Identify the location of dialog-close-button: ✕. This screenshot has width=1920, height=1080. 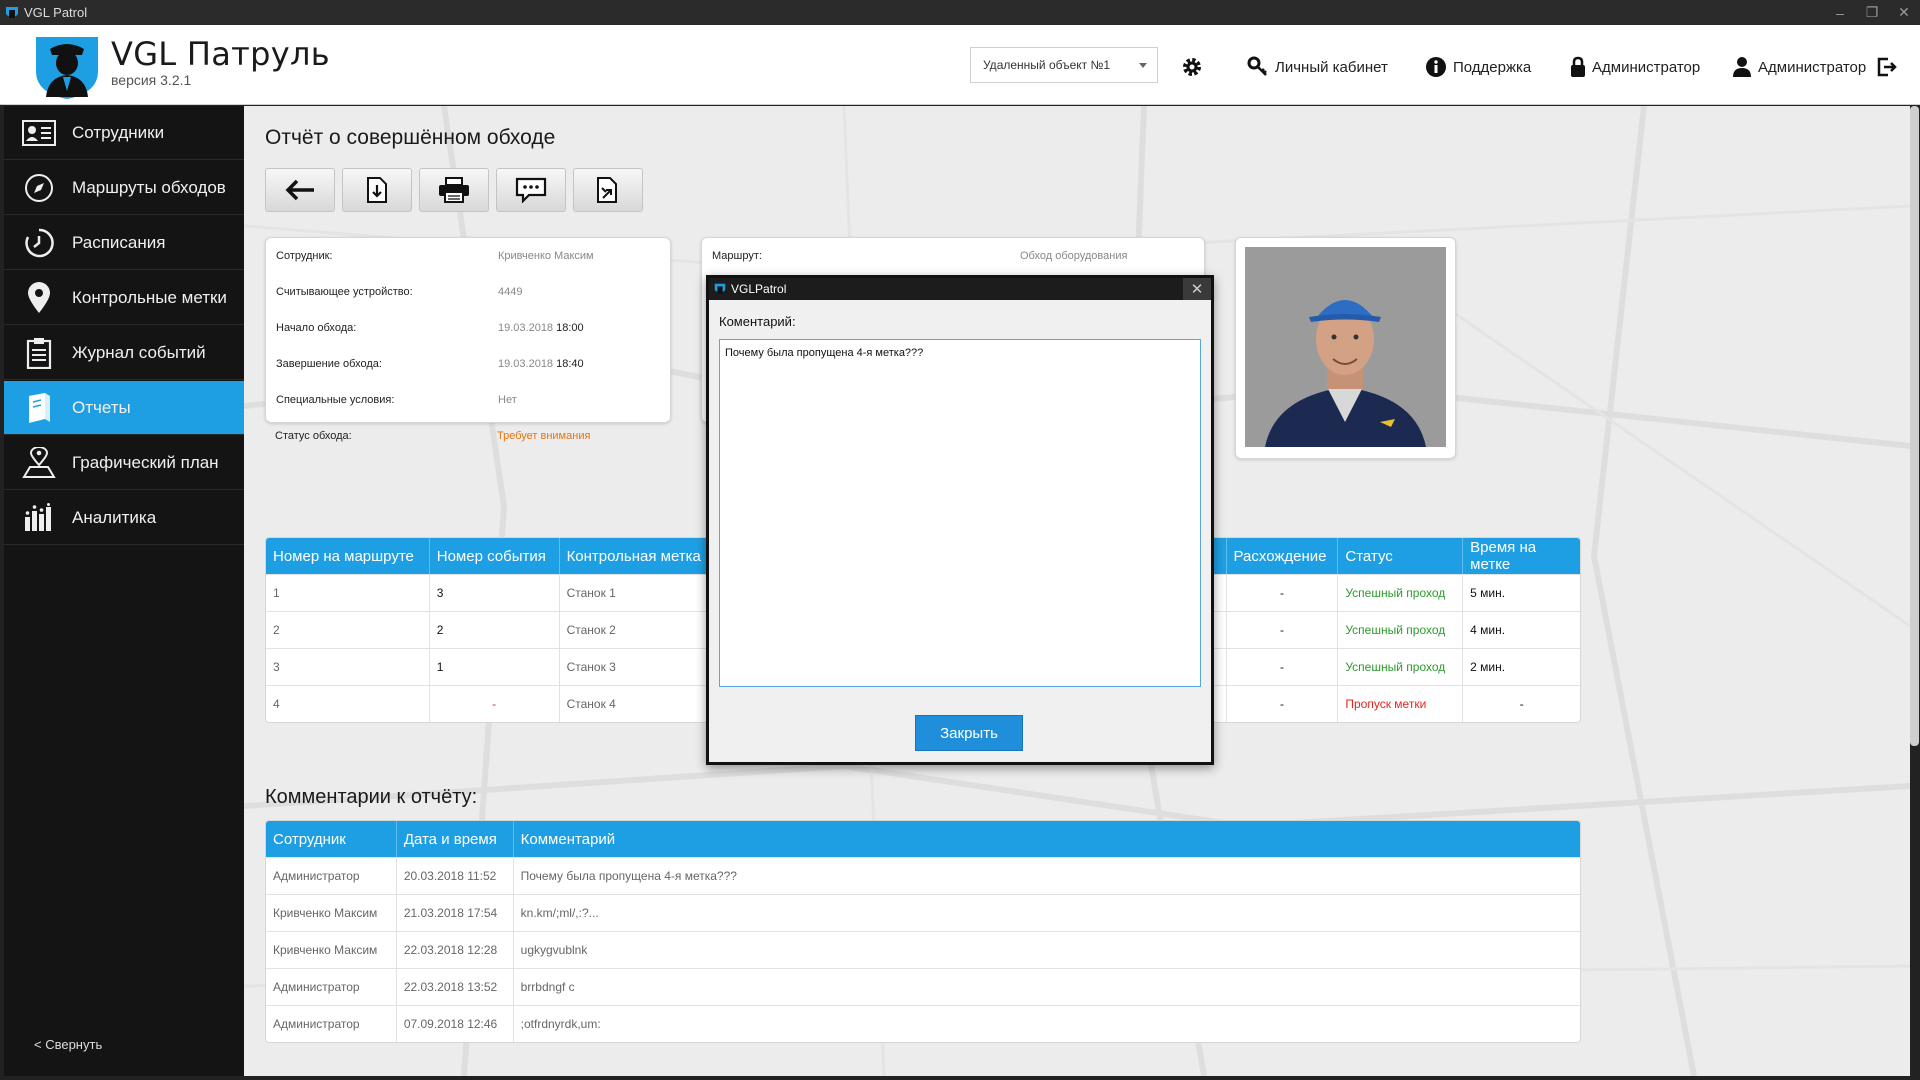
(1197, 289).